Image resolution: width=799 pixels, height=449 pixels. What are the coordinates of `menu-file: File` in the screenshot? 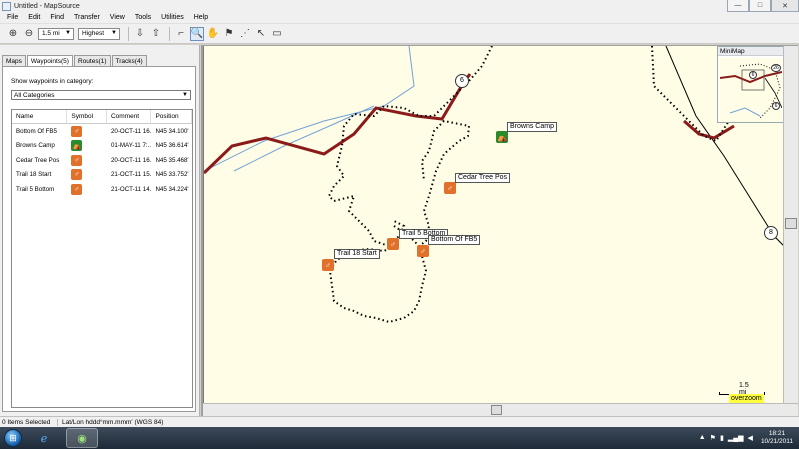 It's located at (12, 18).